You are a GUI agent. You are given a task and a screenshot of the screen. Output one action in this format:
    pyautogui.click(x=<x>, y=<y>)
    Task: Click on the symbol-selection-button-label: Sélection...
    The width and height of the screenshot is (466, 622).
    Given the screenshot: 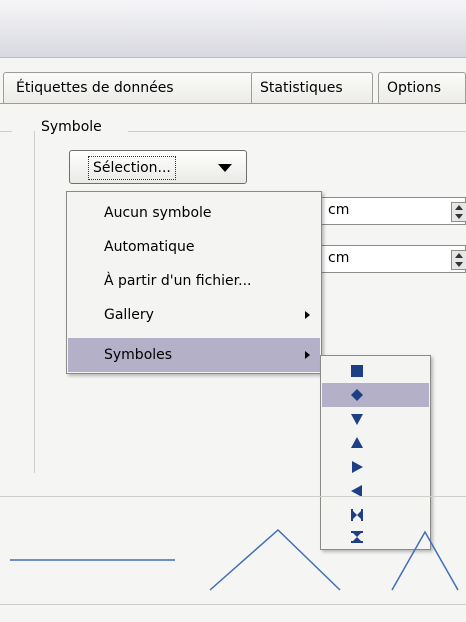 What is the action you would take?
    pyautogui.click(x=132, y=168)
    